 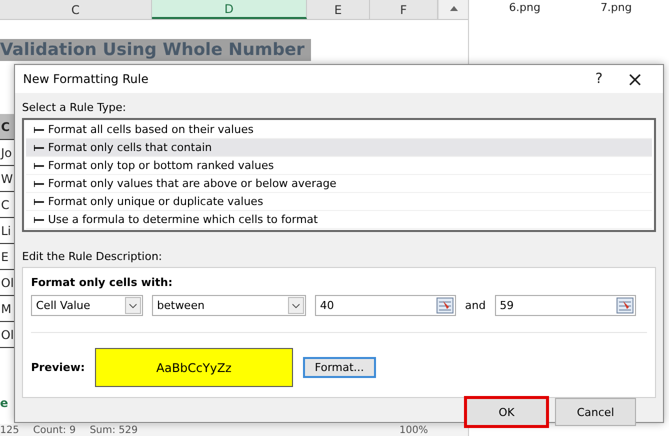 I want to click on description-label: Edit the Rule Description:, so click(x=93, y=256).